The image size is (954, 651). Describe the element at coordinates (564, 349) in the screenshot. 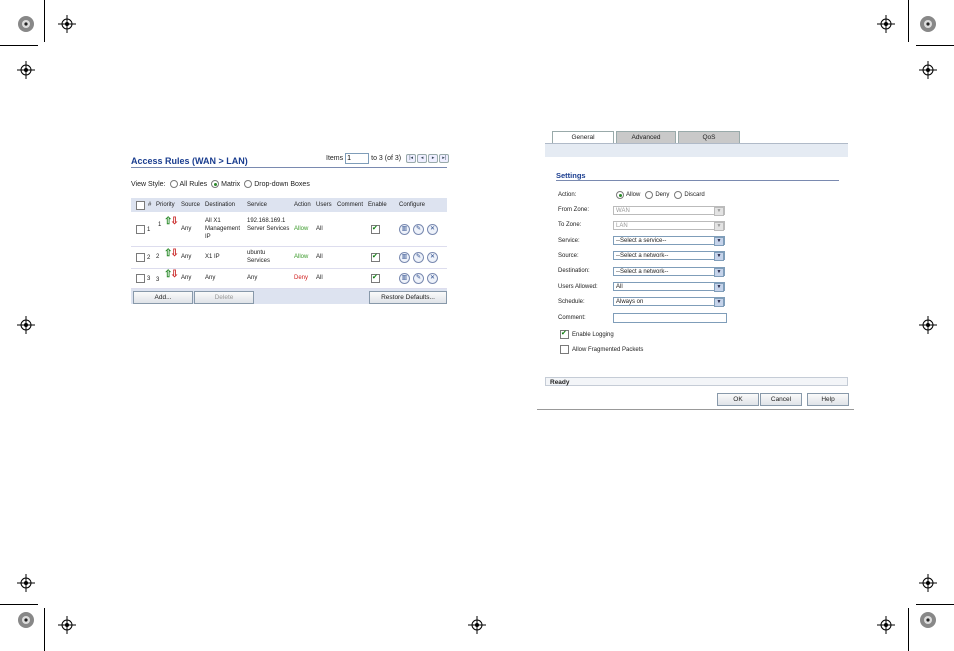

I see `allow-fragmented-checkbox` at that location.